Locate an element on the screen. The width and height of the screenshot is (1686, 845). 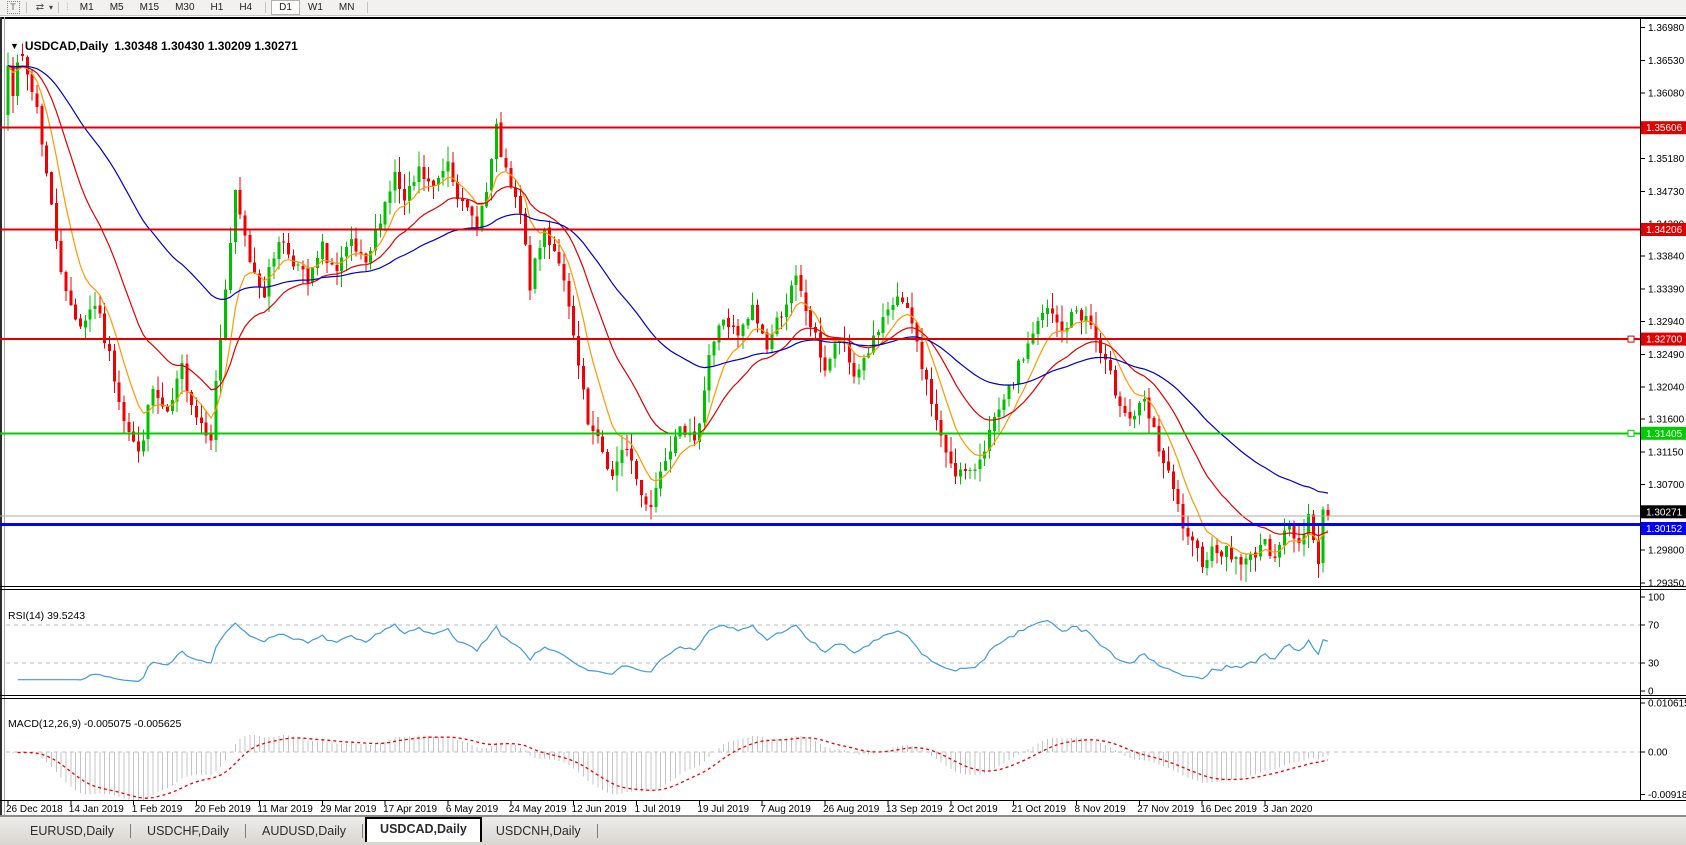
svg-text: 29 Mar 2019 is located at coordinates (348, 809).